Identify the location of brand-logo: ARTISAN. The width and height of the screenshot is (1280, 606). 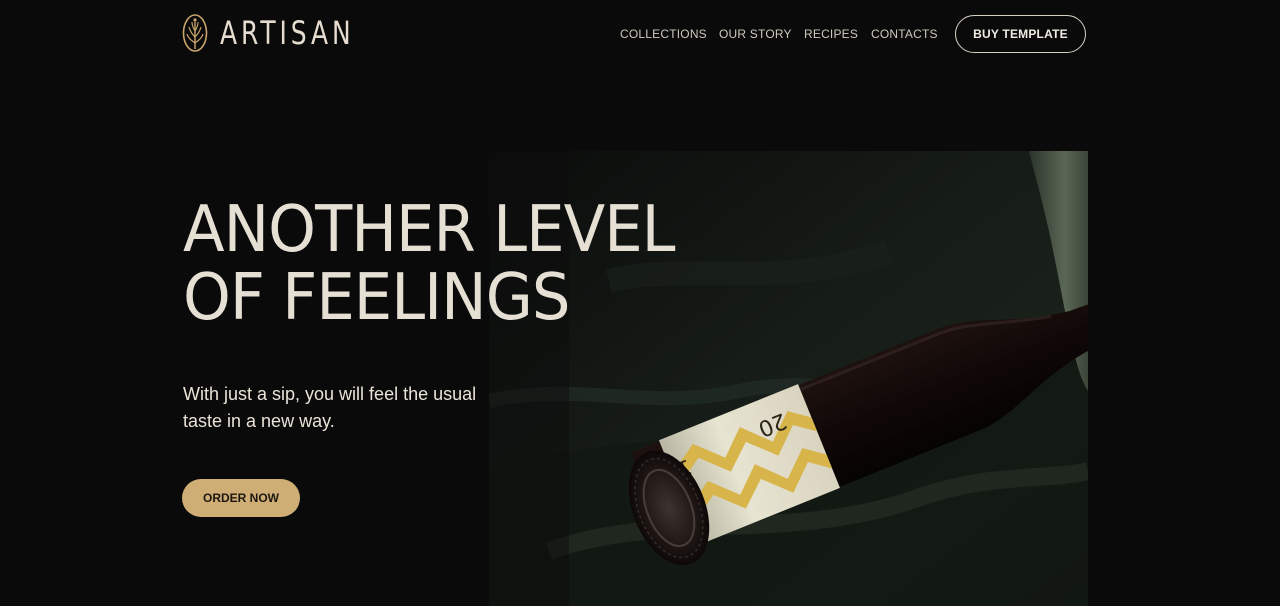
(287, 33).